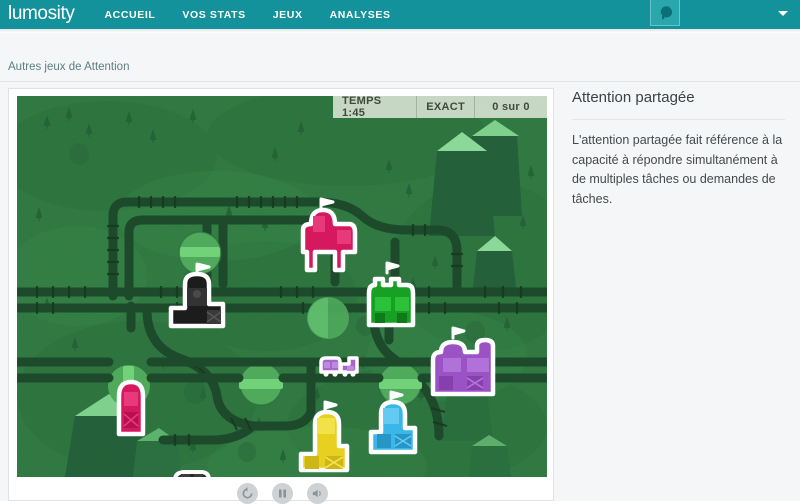  What do you see at coordinates (129, 15) in the screenshot?
I see `nav-accueil: ACCUEIL` at bounding box center [129, 15].